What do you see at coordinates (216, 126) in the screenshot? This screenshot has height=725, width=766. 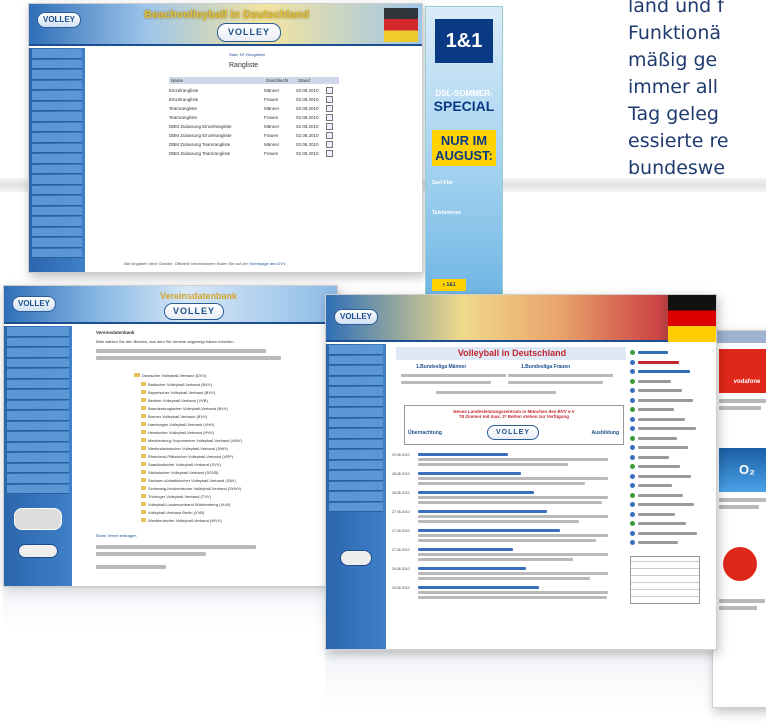 I see `row-name: DBM Zulassung Einzelrangliste` at bounding box center [216, 126].